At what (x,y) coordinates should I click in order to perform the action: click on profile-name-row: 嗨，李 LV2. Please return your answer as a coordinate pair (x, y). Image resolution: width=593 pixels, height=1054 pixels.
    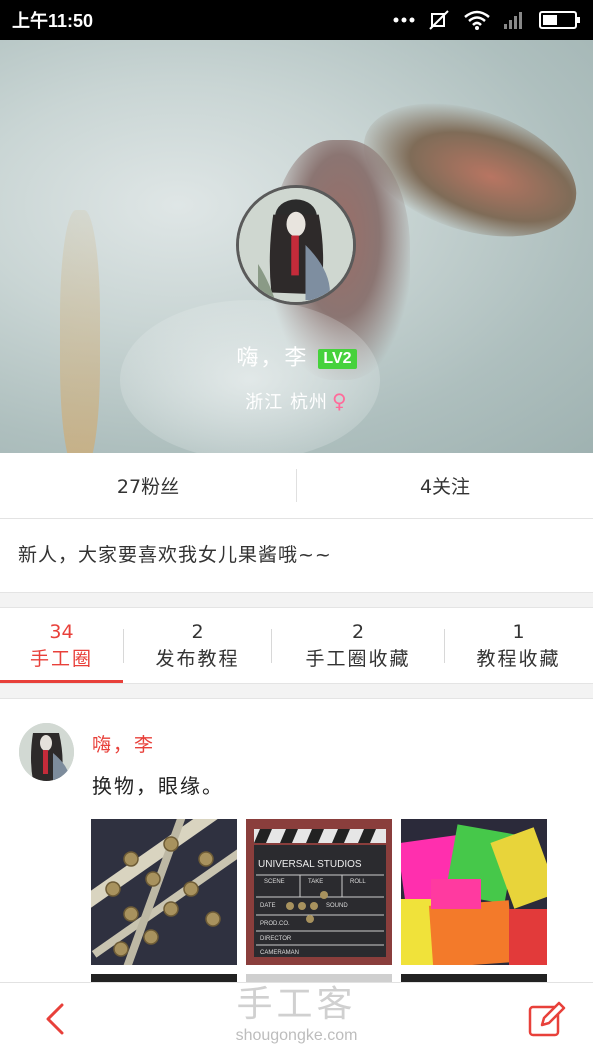
    Looking at the image, I should click on (296, 356).